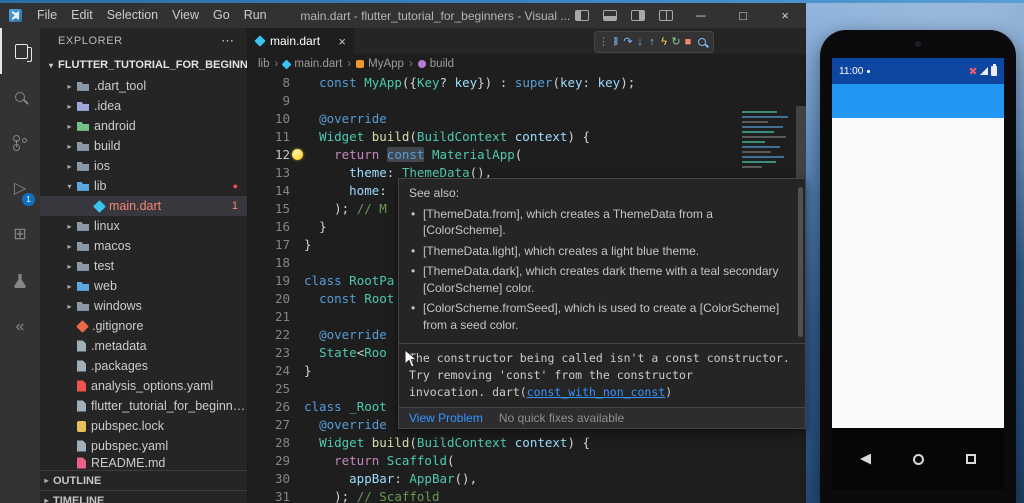  Describe the element at coordinates (297, 154) in the screenshot. I see `lightbulb-icon` at that location.